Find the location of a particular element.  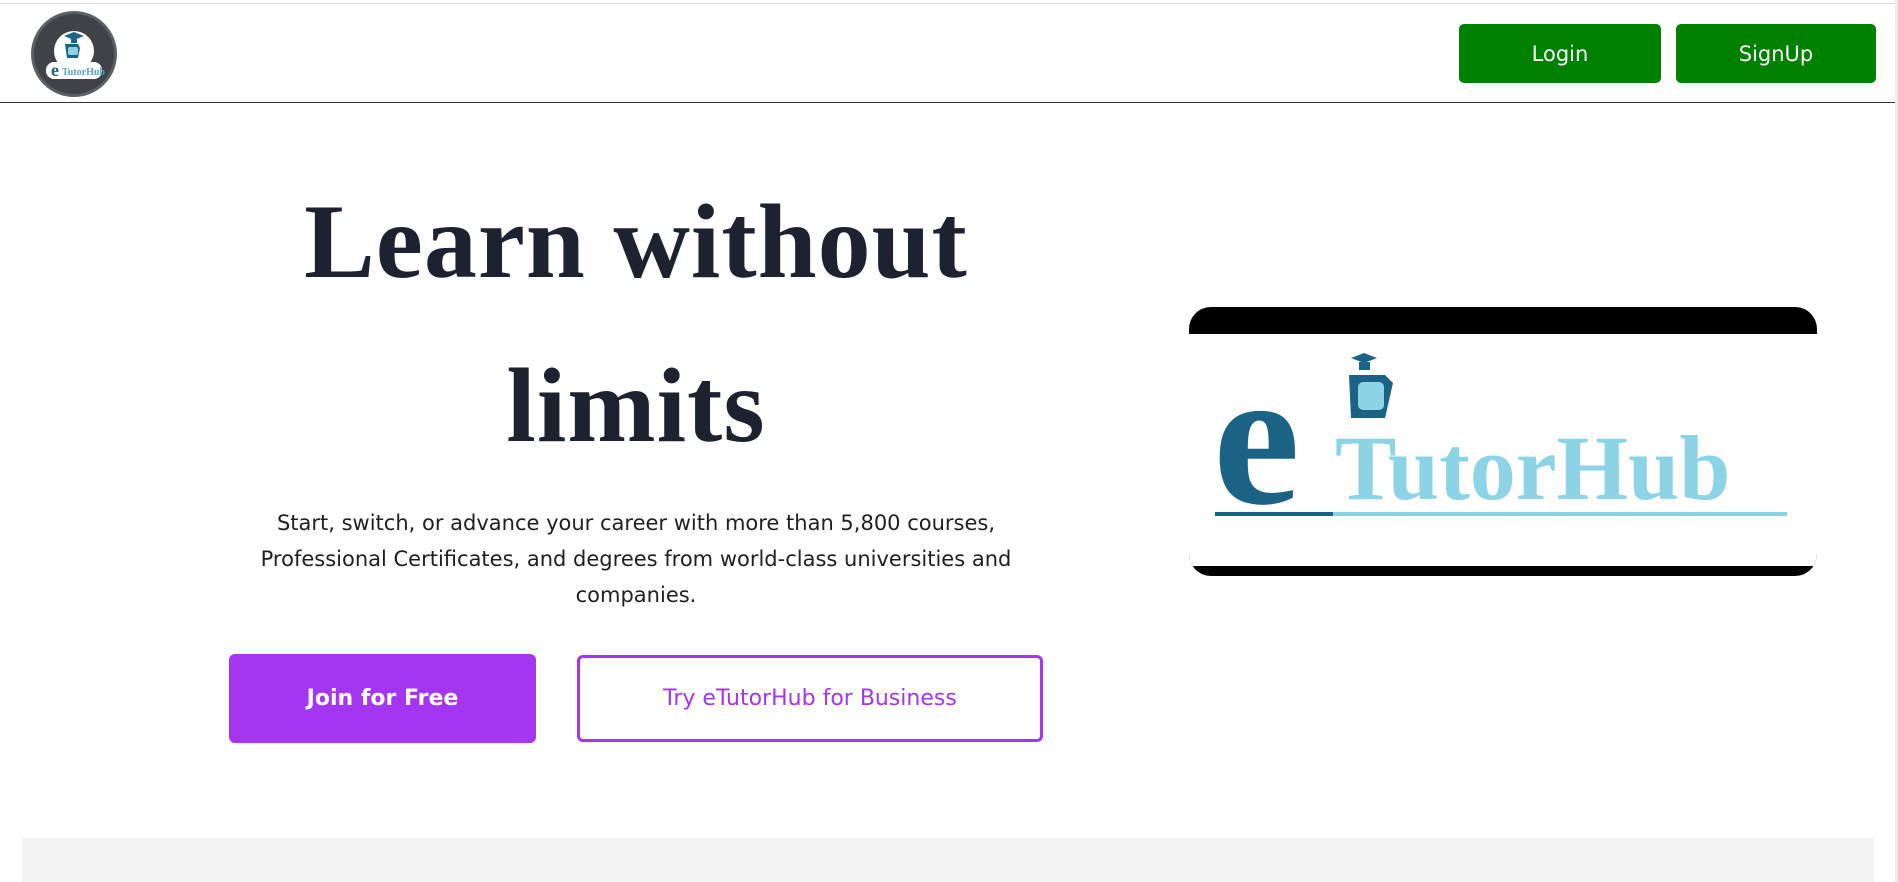

brand-logo-graphic: e TutorHub is located at coordinates (1500, 437).